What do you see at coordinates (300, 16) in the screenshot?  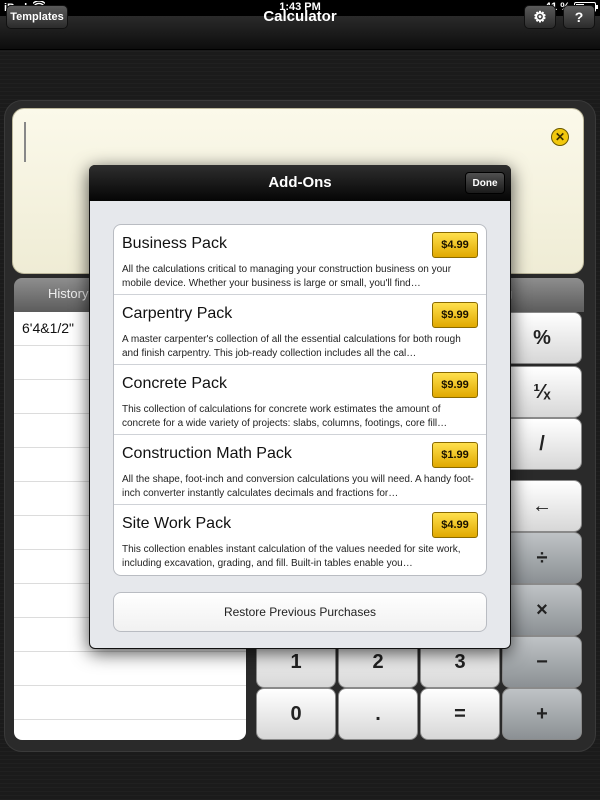 I see `page-title: Calculator` at bounding box center [300, 16].